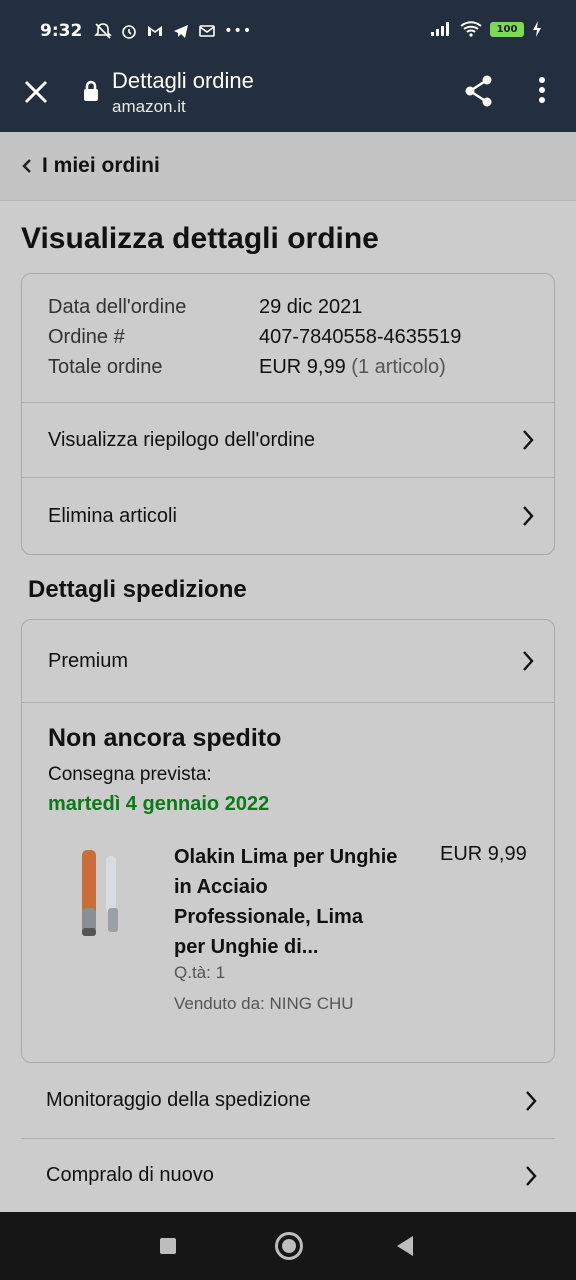 The height and width of the screenshot is (1280, 576). I want to click on delete-items-row: Elimina articoli, so click(288, 516).